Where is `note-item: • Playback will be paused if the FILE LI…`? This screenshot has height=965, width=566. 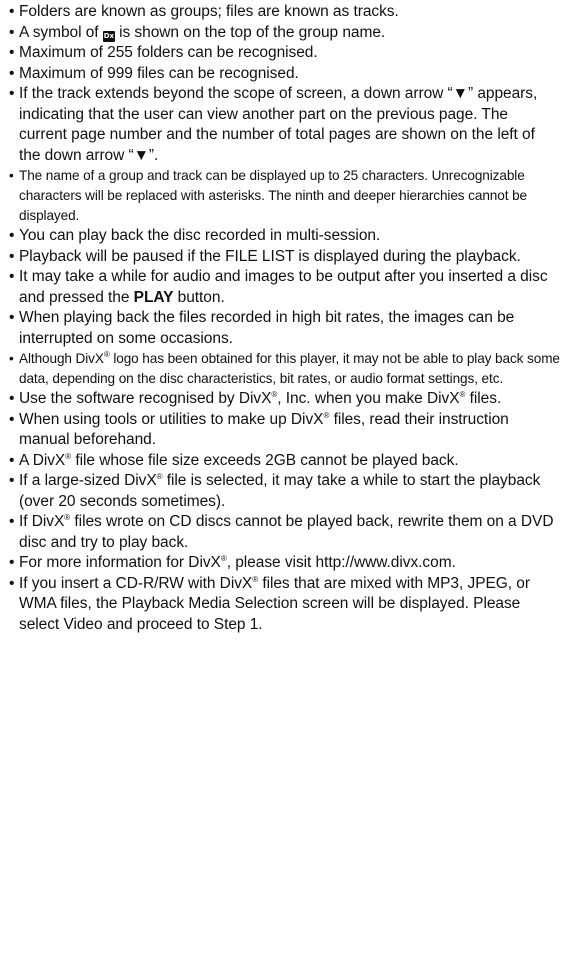 note-item: • Playback will be paused if the FILE LI… is located at coordinates (266, 257).